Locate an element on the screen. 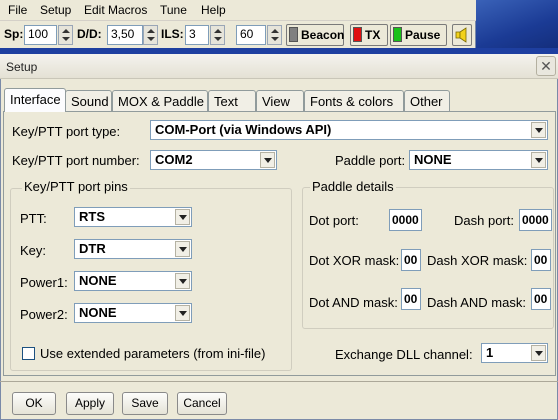  tab-sound: Sound is located at coordinates (88, 100).